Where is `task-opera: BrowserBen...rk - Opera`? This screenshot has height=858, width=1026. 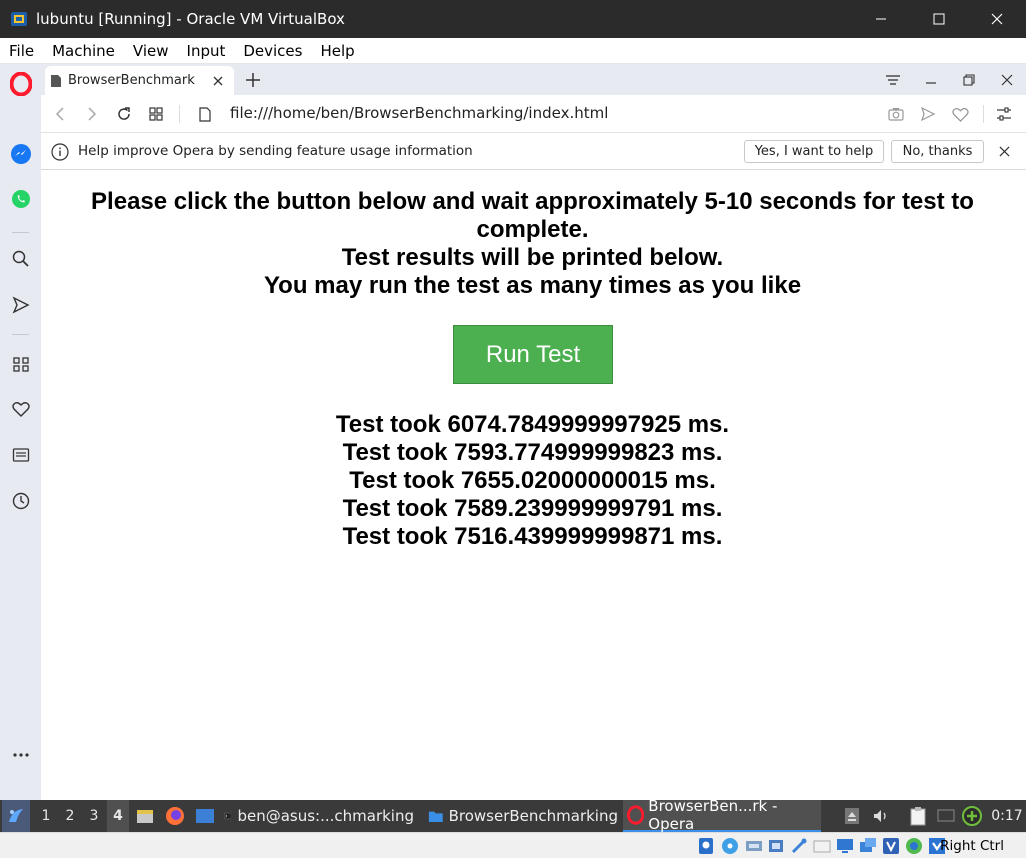
task-opera: BrowserBen...rk - Opera is located at coordinates (722, 815).